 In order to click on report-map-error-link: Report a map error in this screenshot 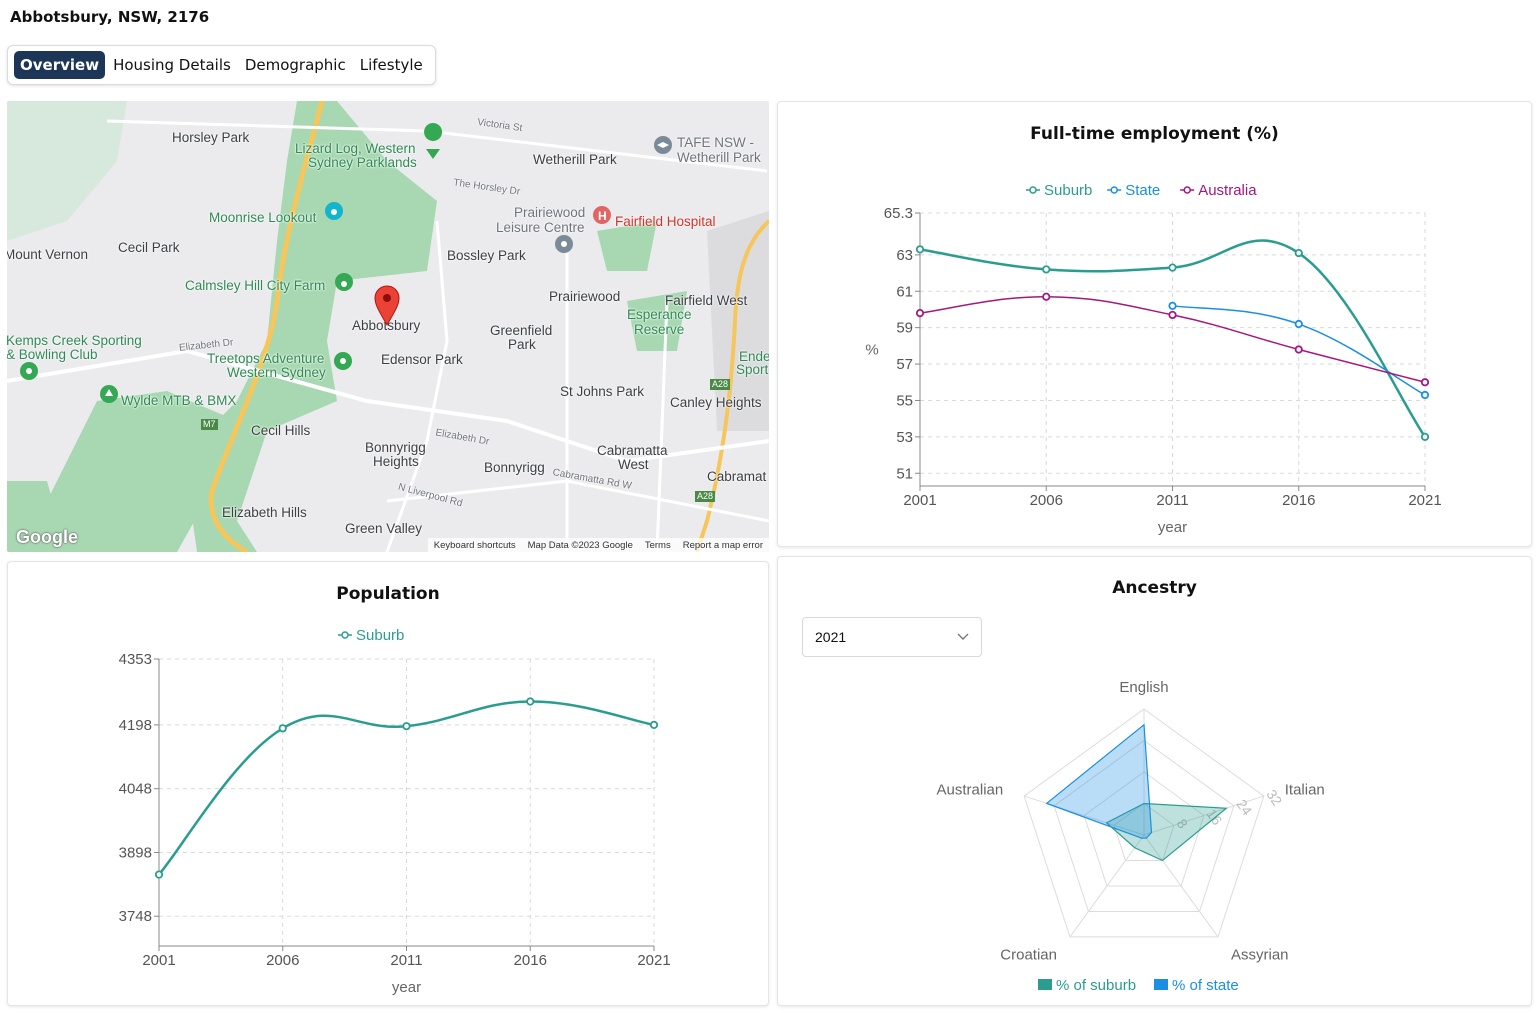, I will do `click(723, 545)`.